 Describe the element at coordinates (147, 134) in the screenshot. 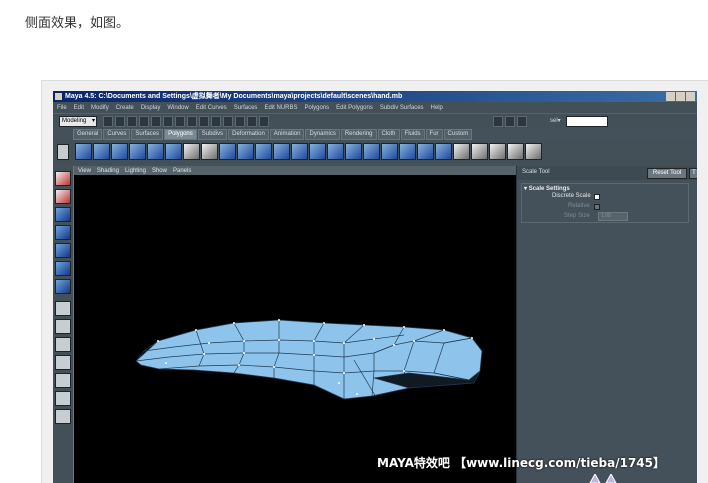

I see `tab-surfaces: Surfaces` at that location.